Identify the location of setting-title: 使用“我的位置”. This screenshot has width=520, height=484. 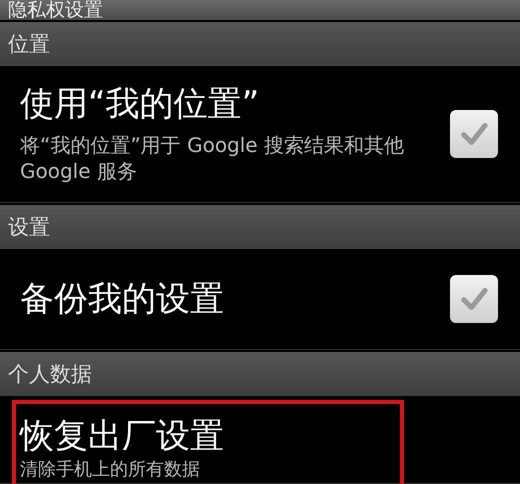
(235, 104).